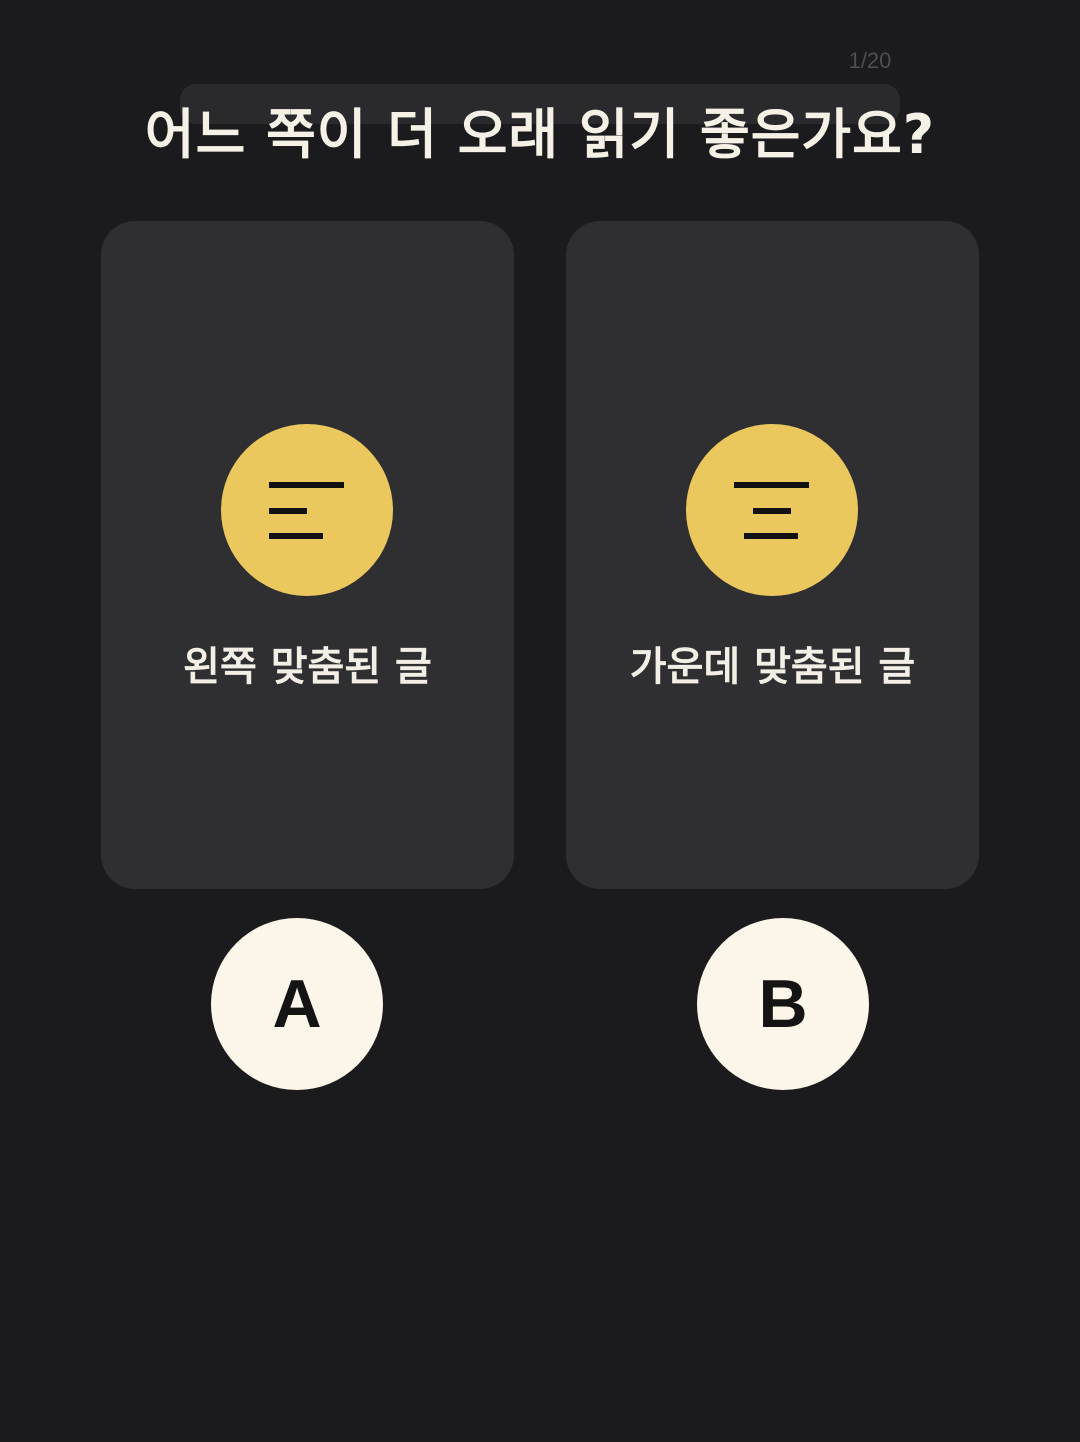  What do you see at coordinates (297, 1004) in the screenshot?
I see `choice-a-button: A` at bounding box center [297, 1004].